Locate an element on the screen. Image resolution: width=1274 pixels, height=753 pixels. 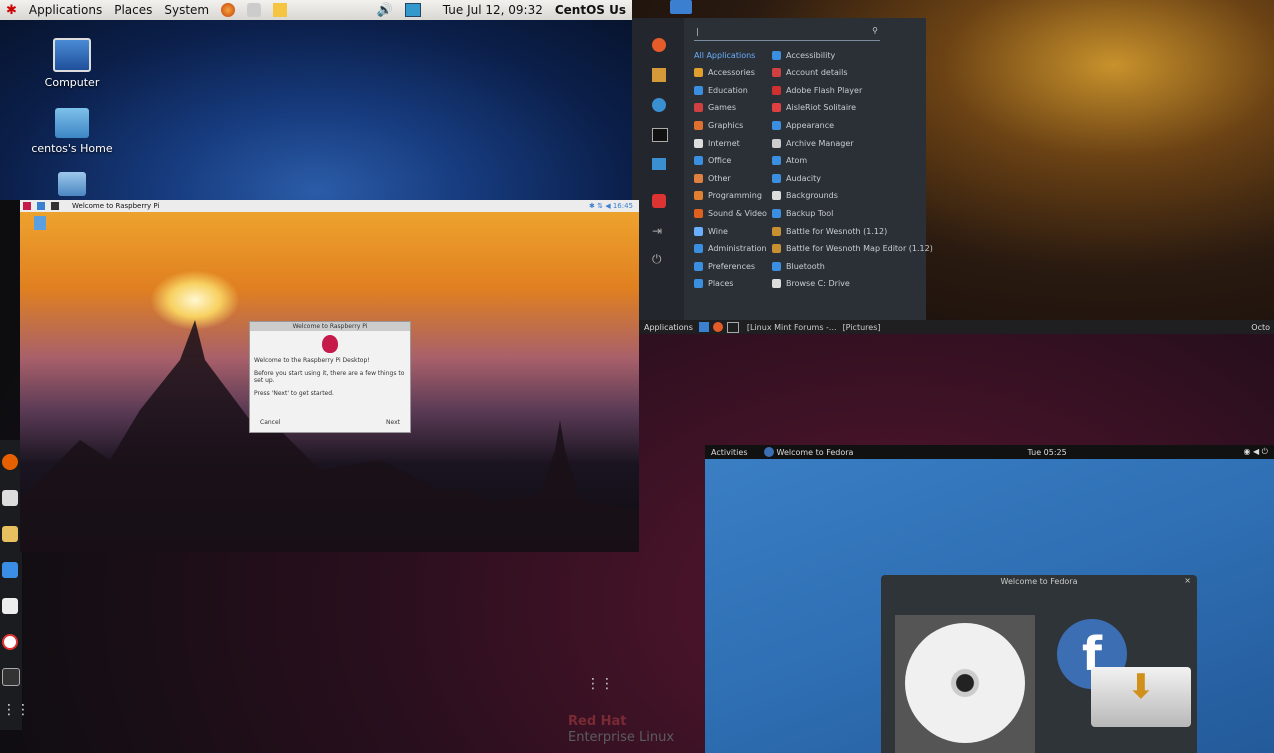
menu-app-label: Account details is located at coordinates (817, 73).